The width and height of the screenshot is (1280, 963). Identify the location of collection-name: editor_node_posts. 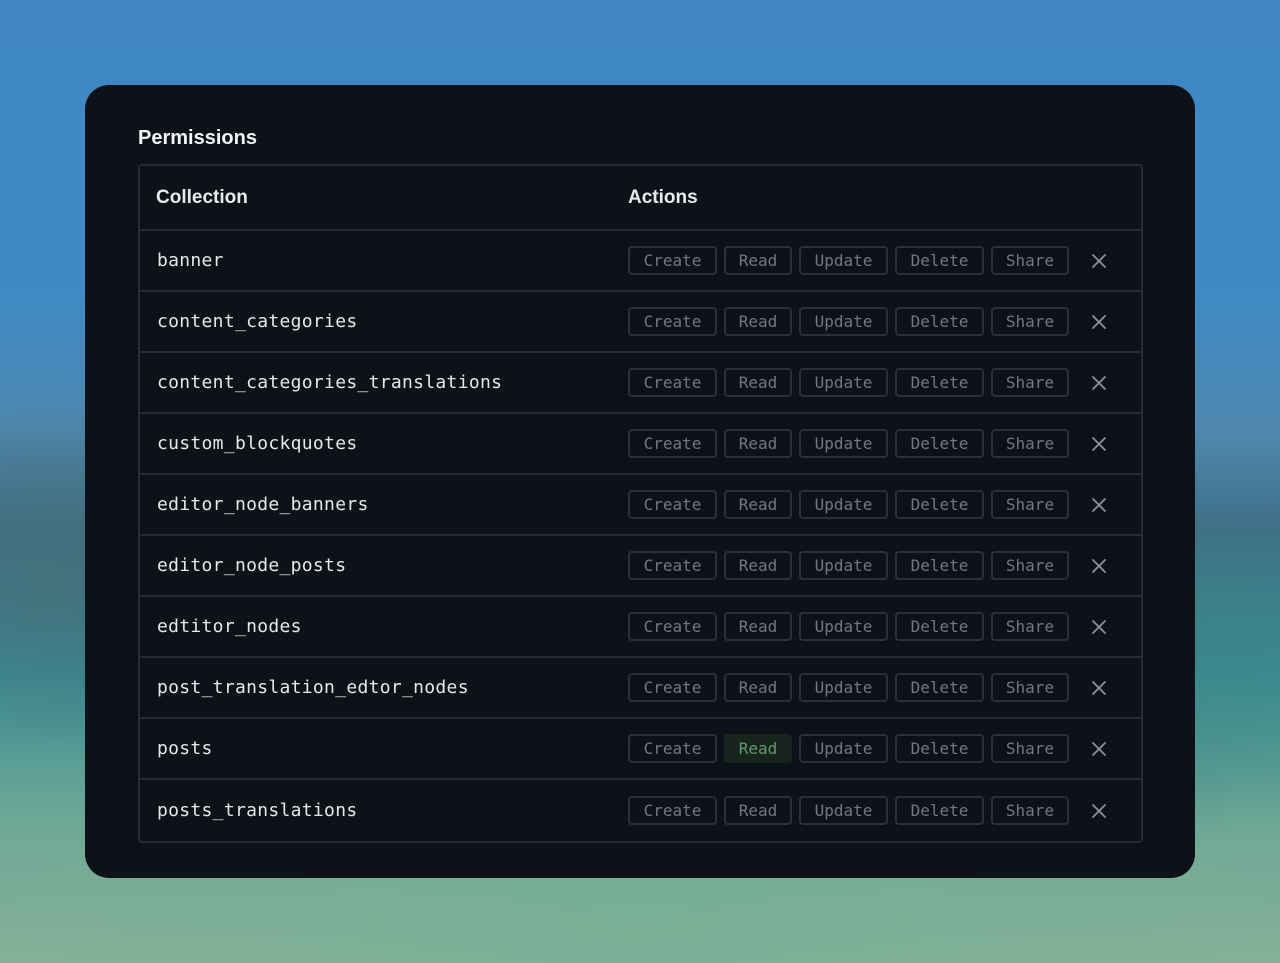
(252, 565).